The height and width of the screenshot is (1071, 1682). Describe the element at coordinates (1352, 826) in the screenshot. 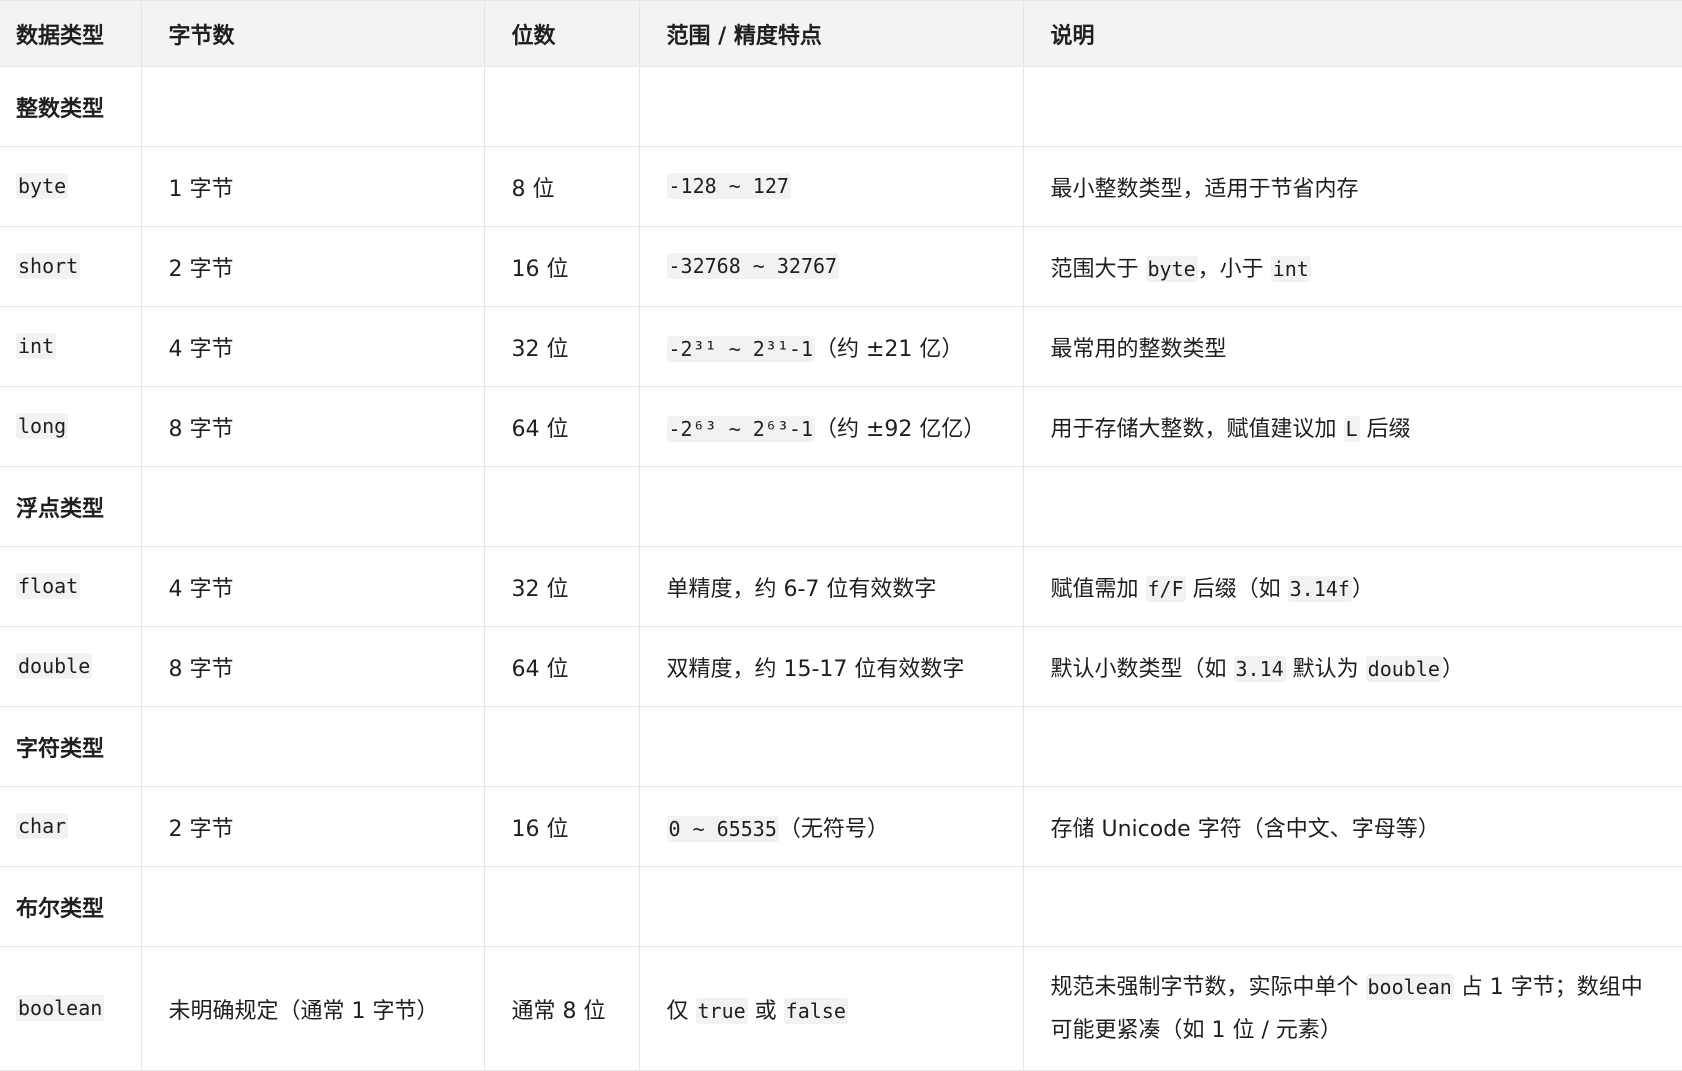

I see `desc-cell: 存储 Unicode 字符（含中文、字母等）` at that location.